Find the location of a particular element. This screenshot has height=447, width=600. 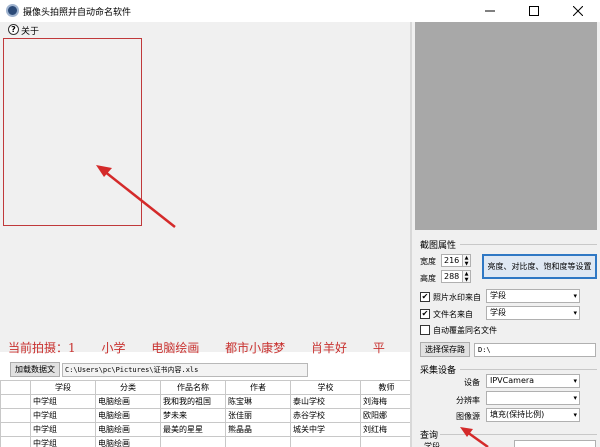

table-cell: 赤谷学校 is located at coordinates (325, 415).